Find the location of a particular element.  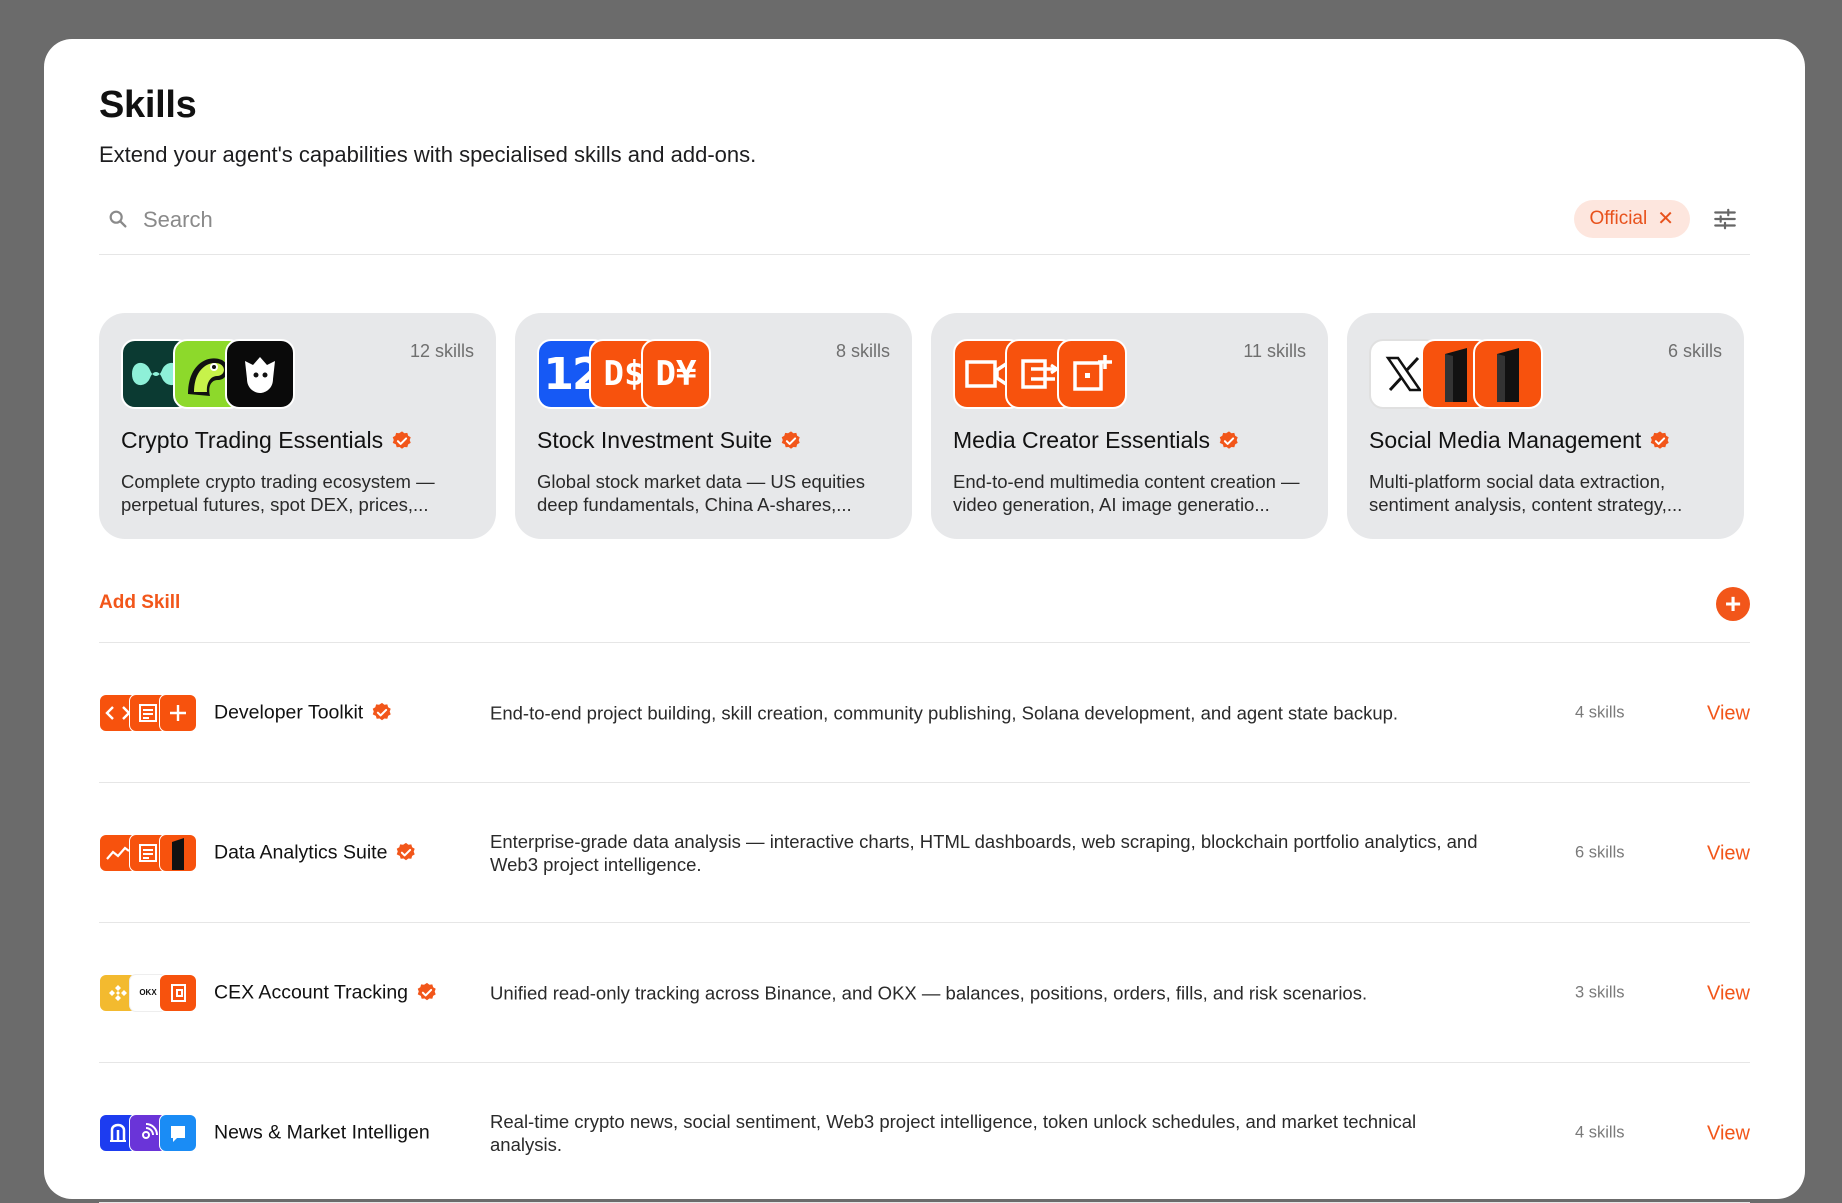

collection-icons: 12 D$ D¥ is located at coordinates (624, 374).